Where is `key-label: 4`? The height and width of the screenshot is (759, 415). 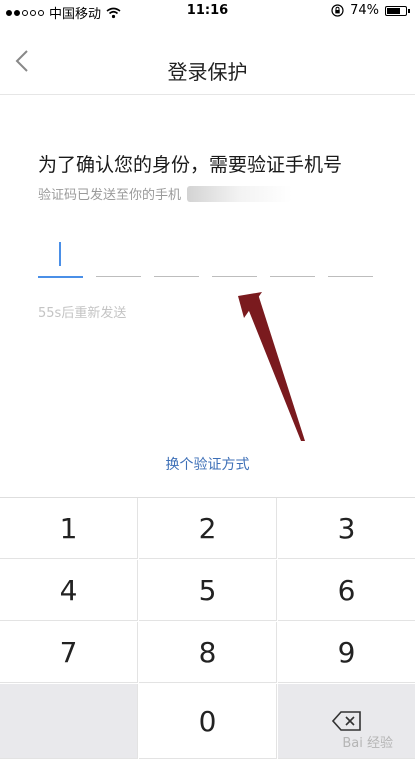 key-label: 4 is located at coordinates (68, 590).